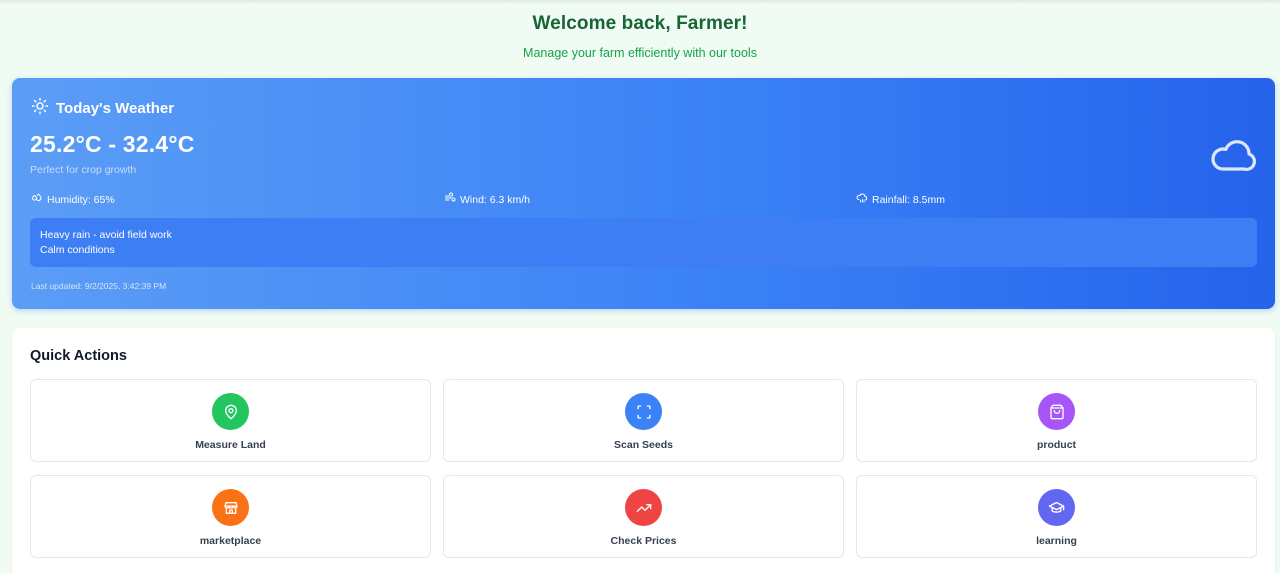 Image resolution: width=1280 pixels, height=573 pixels. What do you see at coordinates (643, 411) in the screenshot?
I see `scan-icon` at bounding box center [643, 411].